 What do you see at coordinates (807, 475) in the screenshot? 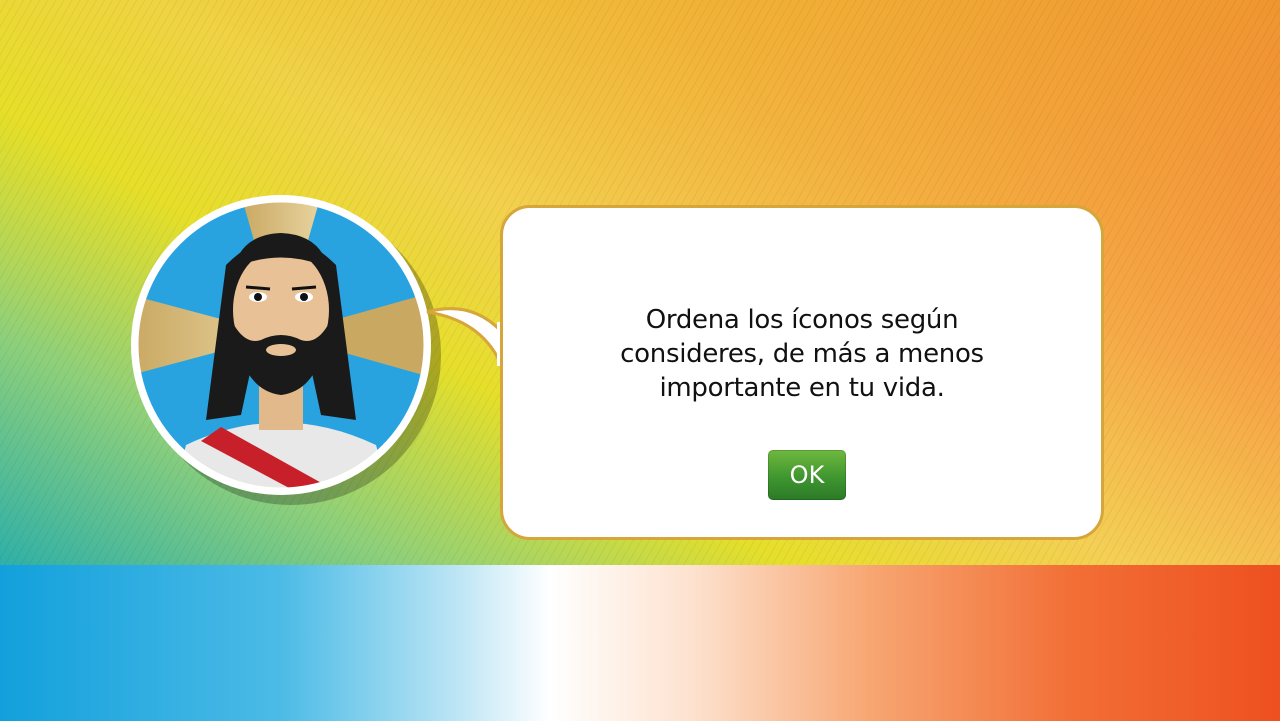
I see `ok-button: OK` at bounding box center [807, 475].